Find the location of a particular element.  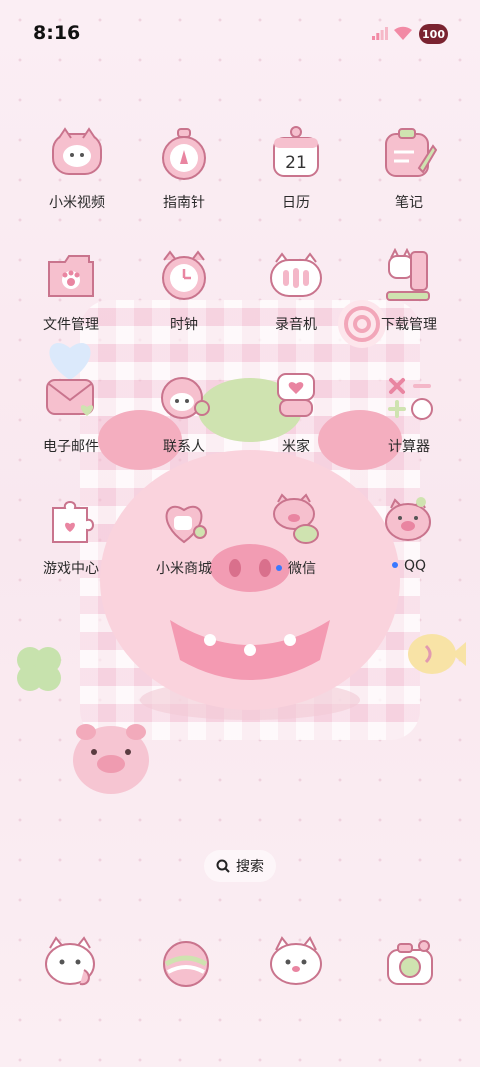

app-mi-video: 小米视频 is located at coordinates (77, 181).